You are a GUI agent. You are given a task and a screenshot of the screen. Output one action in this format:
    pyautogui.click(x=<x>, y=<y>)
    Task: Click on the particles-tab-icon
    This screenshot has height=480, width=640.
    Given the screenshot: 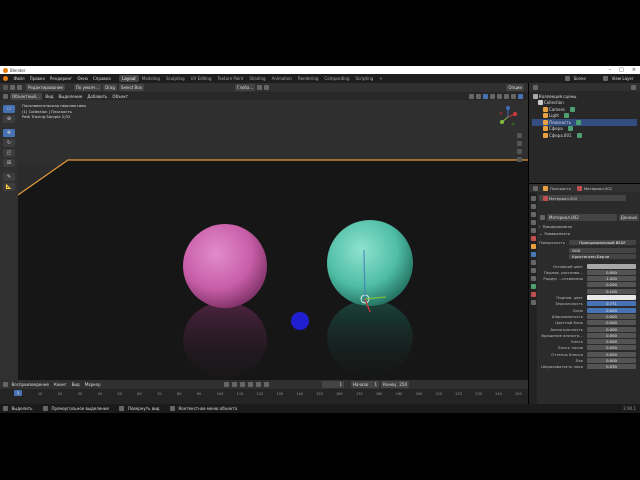 What is the action you would take?
    pyautogui.click(x=533, y=262)
    